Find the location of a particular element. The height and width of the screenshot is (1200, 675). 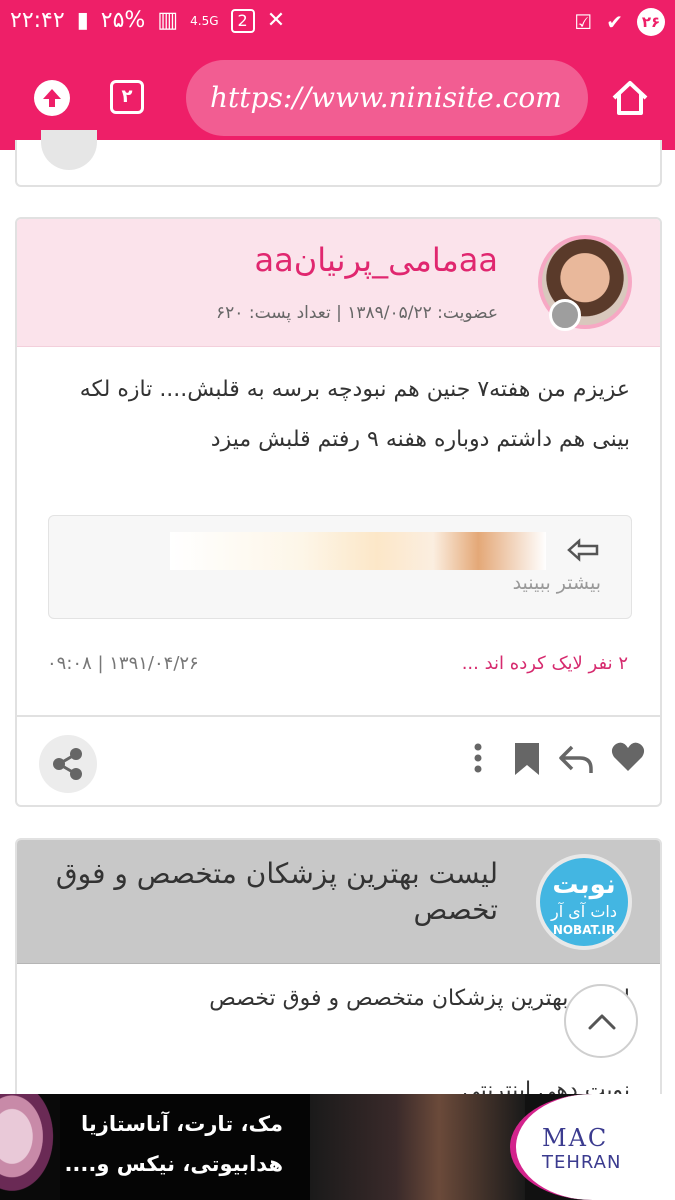

home-icon is located at coordinates (630, 100).